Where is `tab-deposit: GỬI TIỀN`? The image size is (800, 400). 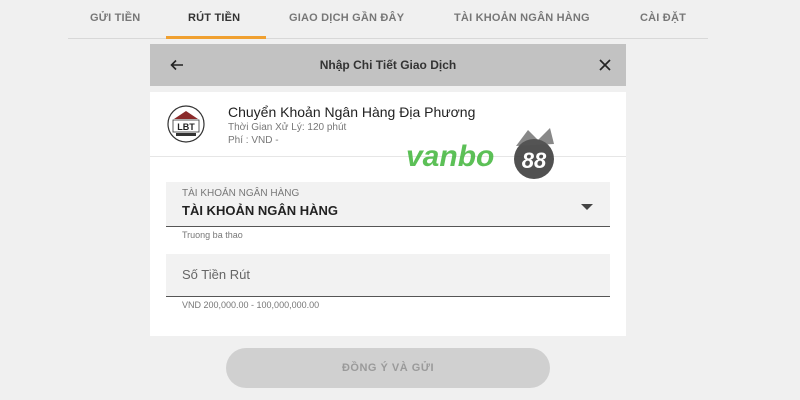 tab-deposit: GỬI TIỀN is located at coordinates (115, 18).